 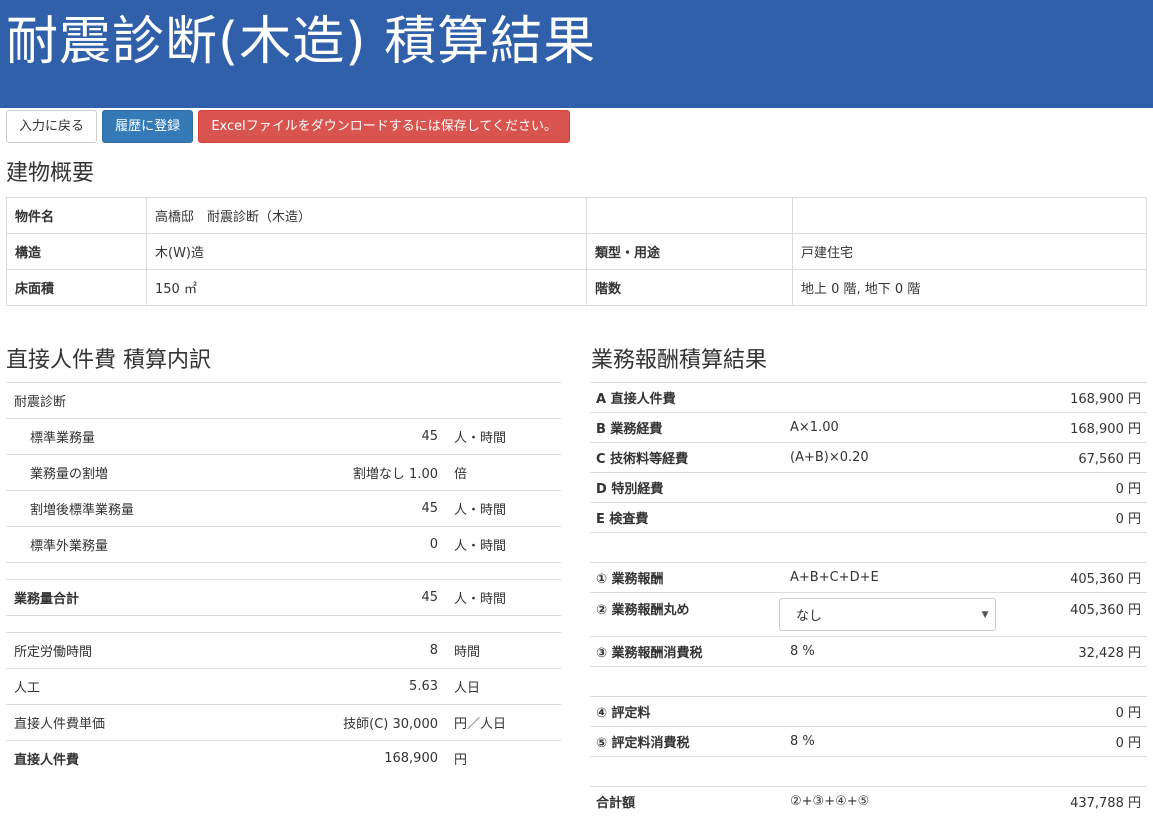 I want to click on table-row: B 業務経費 A×1.00 168,900 円, so click(x=868, y=427).